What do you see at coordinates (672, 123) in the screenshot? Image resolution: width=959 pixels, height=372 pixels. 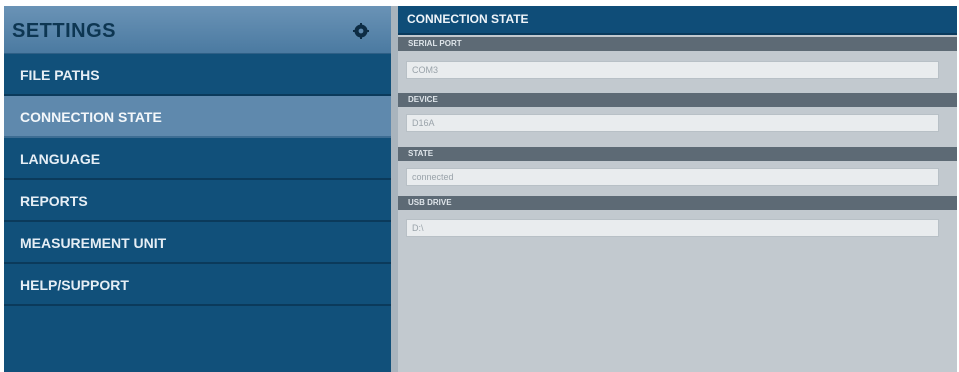 I see `device-field` at bounding box center [672, 123].